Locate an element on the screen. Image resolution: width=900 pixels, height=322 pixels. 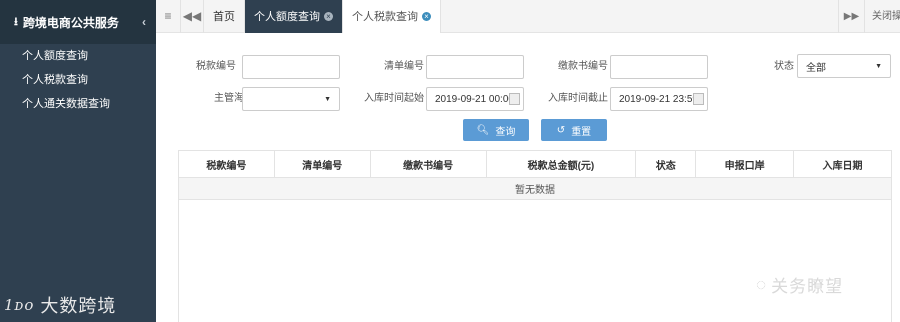
customs-select: ▼ is located at coordinates (291, 99).